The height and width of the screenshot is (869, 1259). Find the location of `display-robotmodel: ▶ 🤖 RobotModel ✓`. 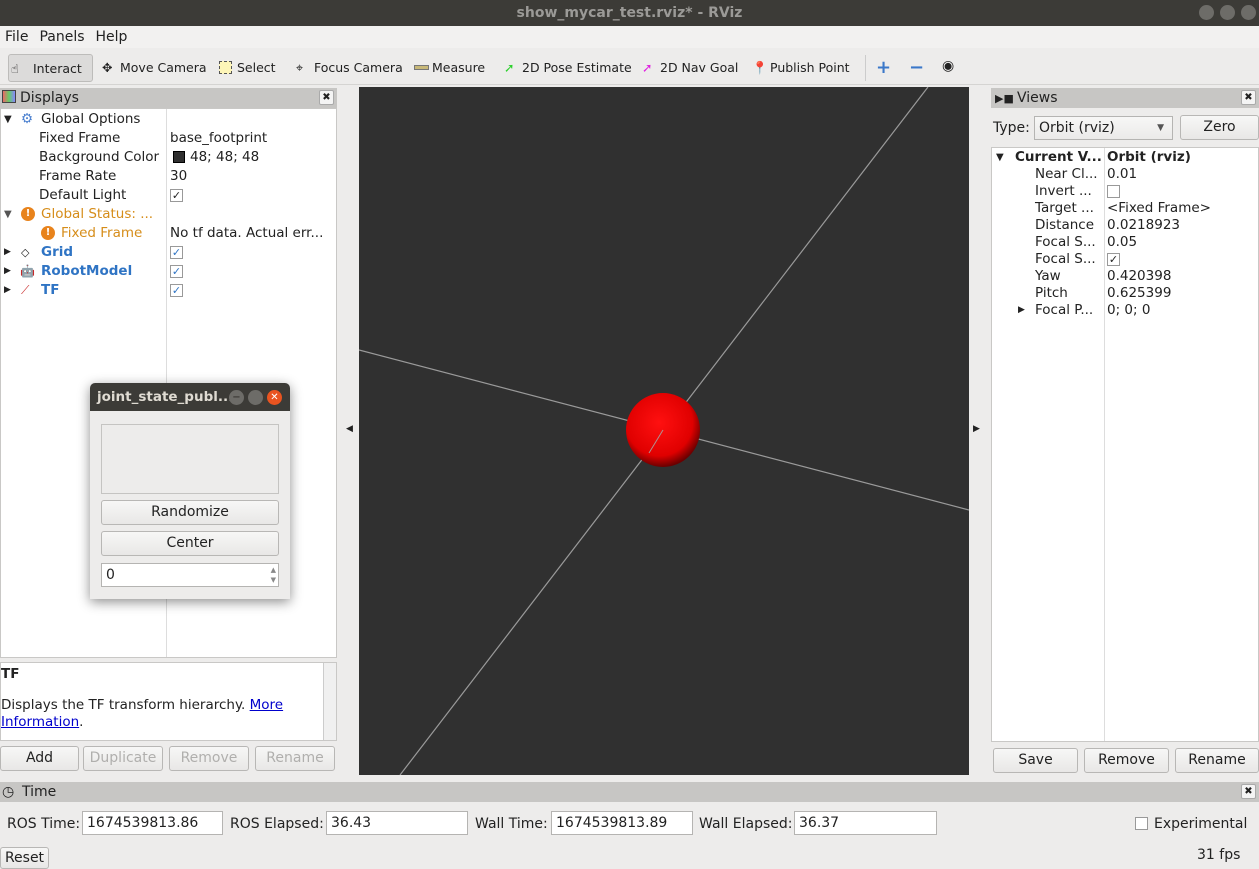

display-robotmodel: ▶ 🤖 RobotModel ✓ is located at coordinates (168, 271).